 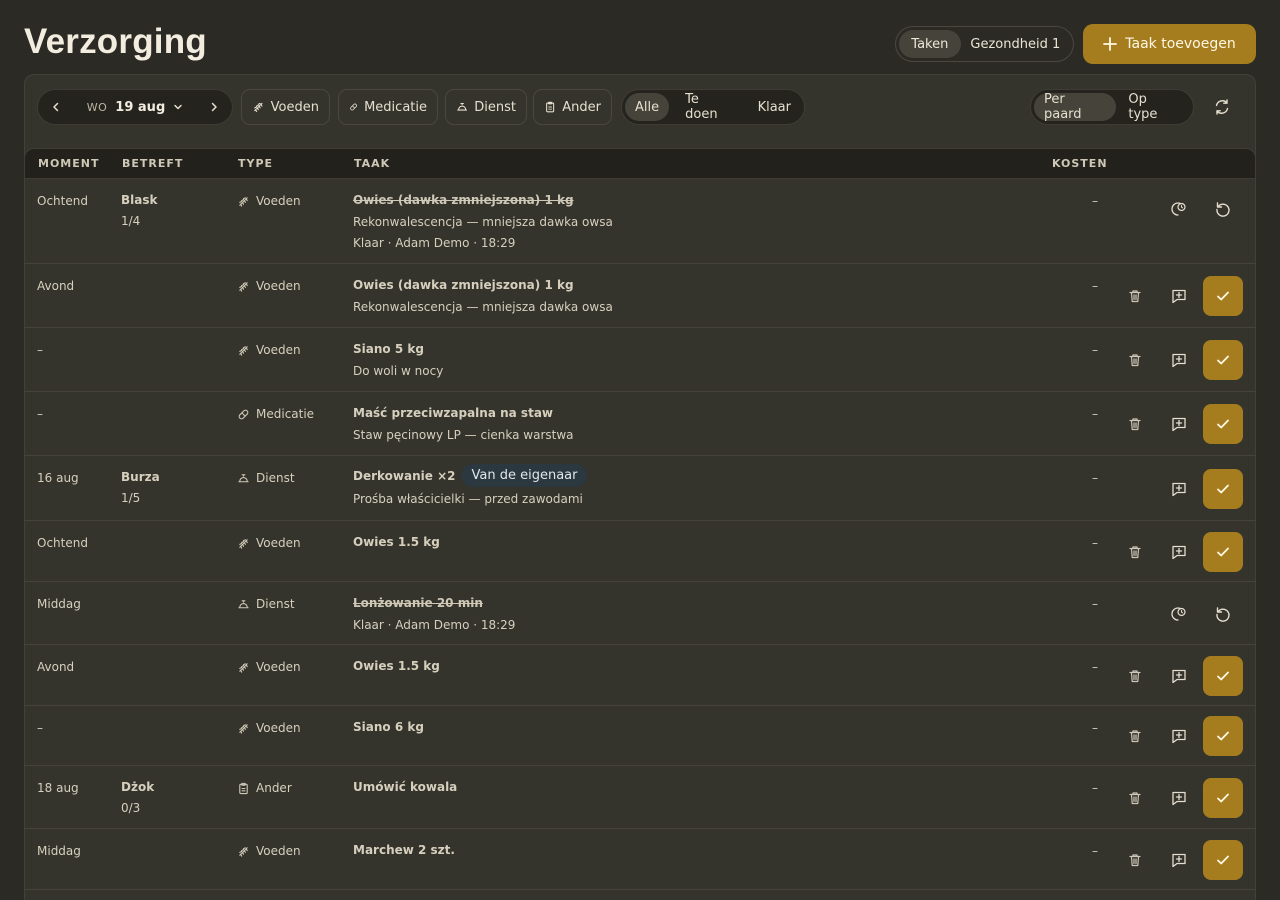 What do you see at coordinates (275, 414) in the screenshot?
I see `task-type: Medicatie` at bounding box center [275, 414].